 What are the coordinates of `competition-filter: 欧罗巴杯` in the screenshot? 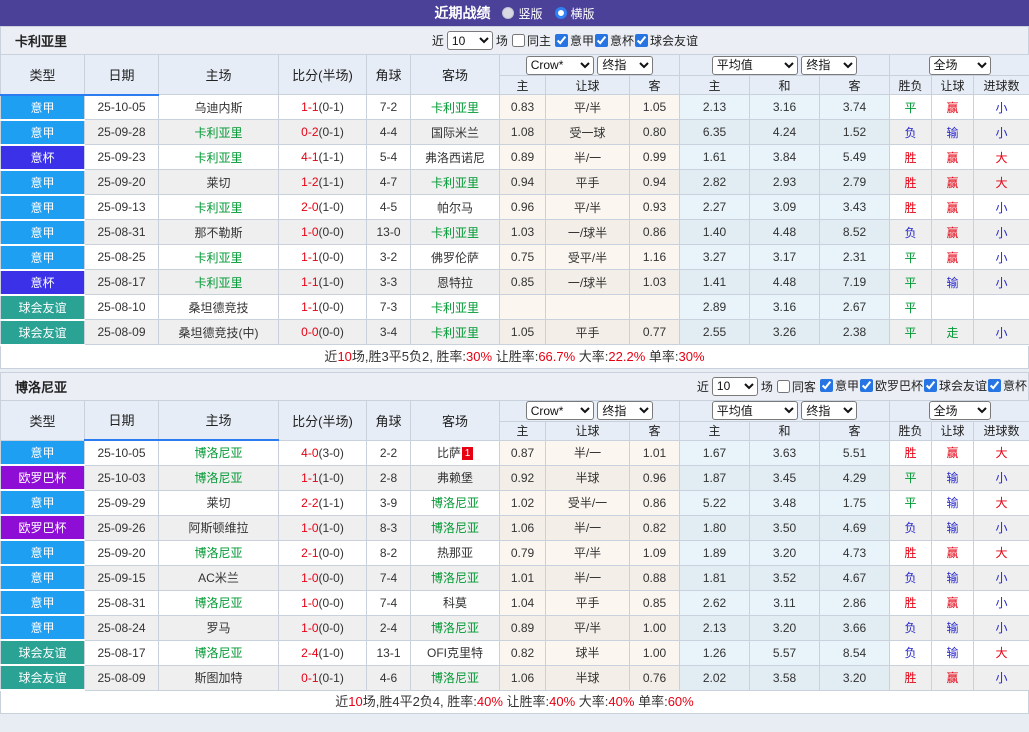 It's located at (891, 385).